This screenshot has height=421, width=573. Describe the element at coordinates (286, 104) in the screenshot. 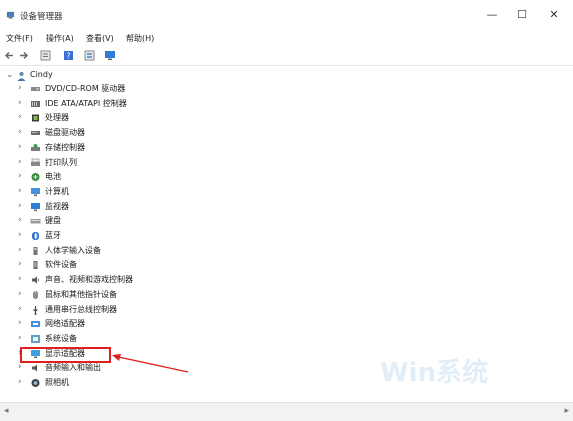

I see `tree-item-ide-controller: › IDE ATA/ATAPI 控制器` at that location.